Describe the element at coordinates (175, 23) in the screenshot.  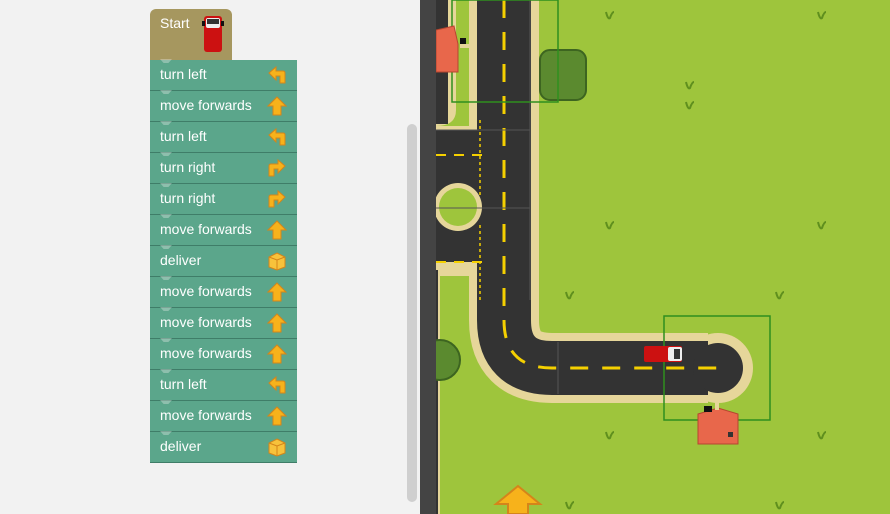
I see `start-block-label: Start` at that location.